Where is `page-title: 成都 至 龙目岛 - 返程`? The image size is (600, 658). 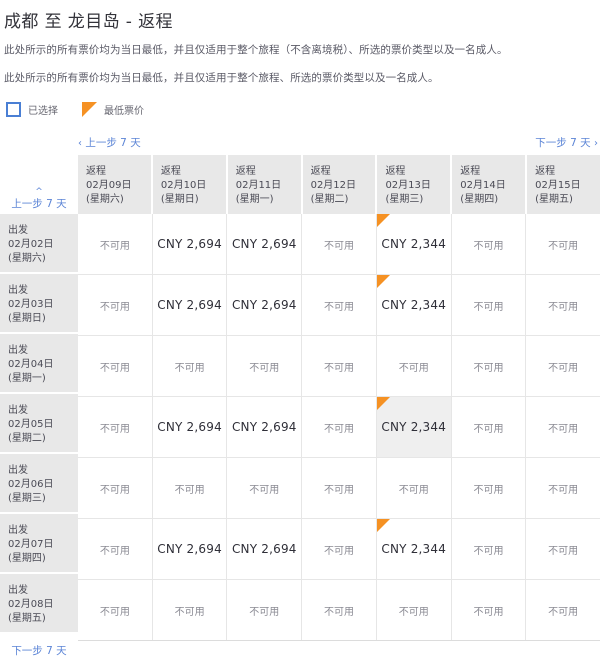 page-title: 成都 至 龙目岛 - 返程 is located at coordinates (88, 22).